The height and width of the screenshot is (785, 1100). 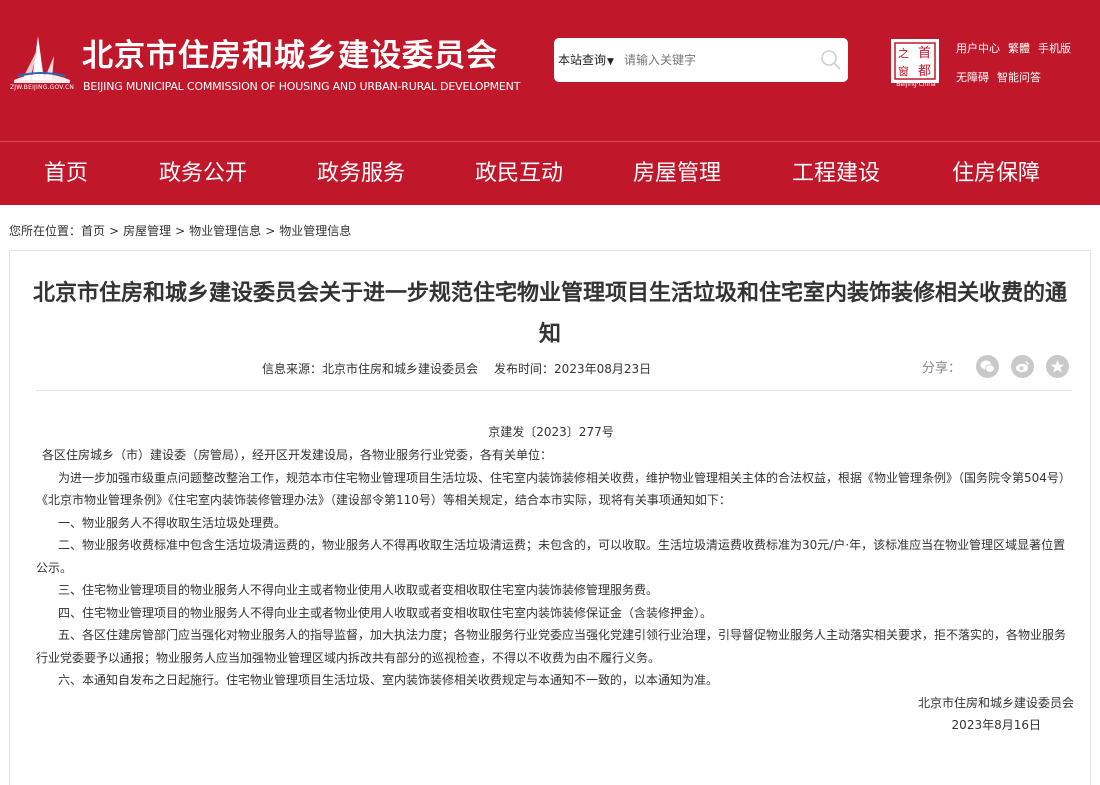 What do you see at coordinates (203, 174) in the screenshot?
I see `nav-item-government-affairs: 政务公开` at bounding box center [203, 174].